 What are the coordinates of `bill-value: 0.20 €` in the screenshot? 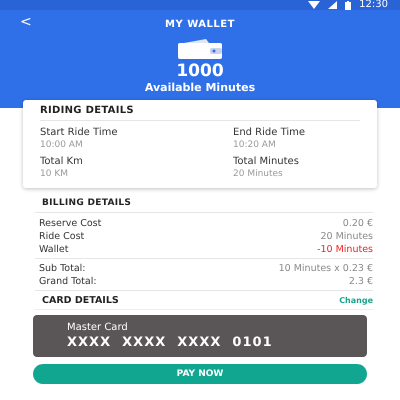 It's located at (357, 223).